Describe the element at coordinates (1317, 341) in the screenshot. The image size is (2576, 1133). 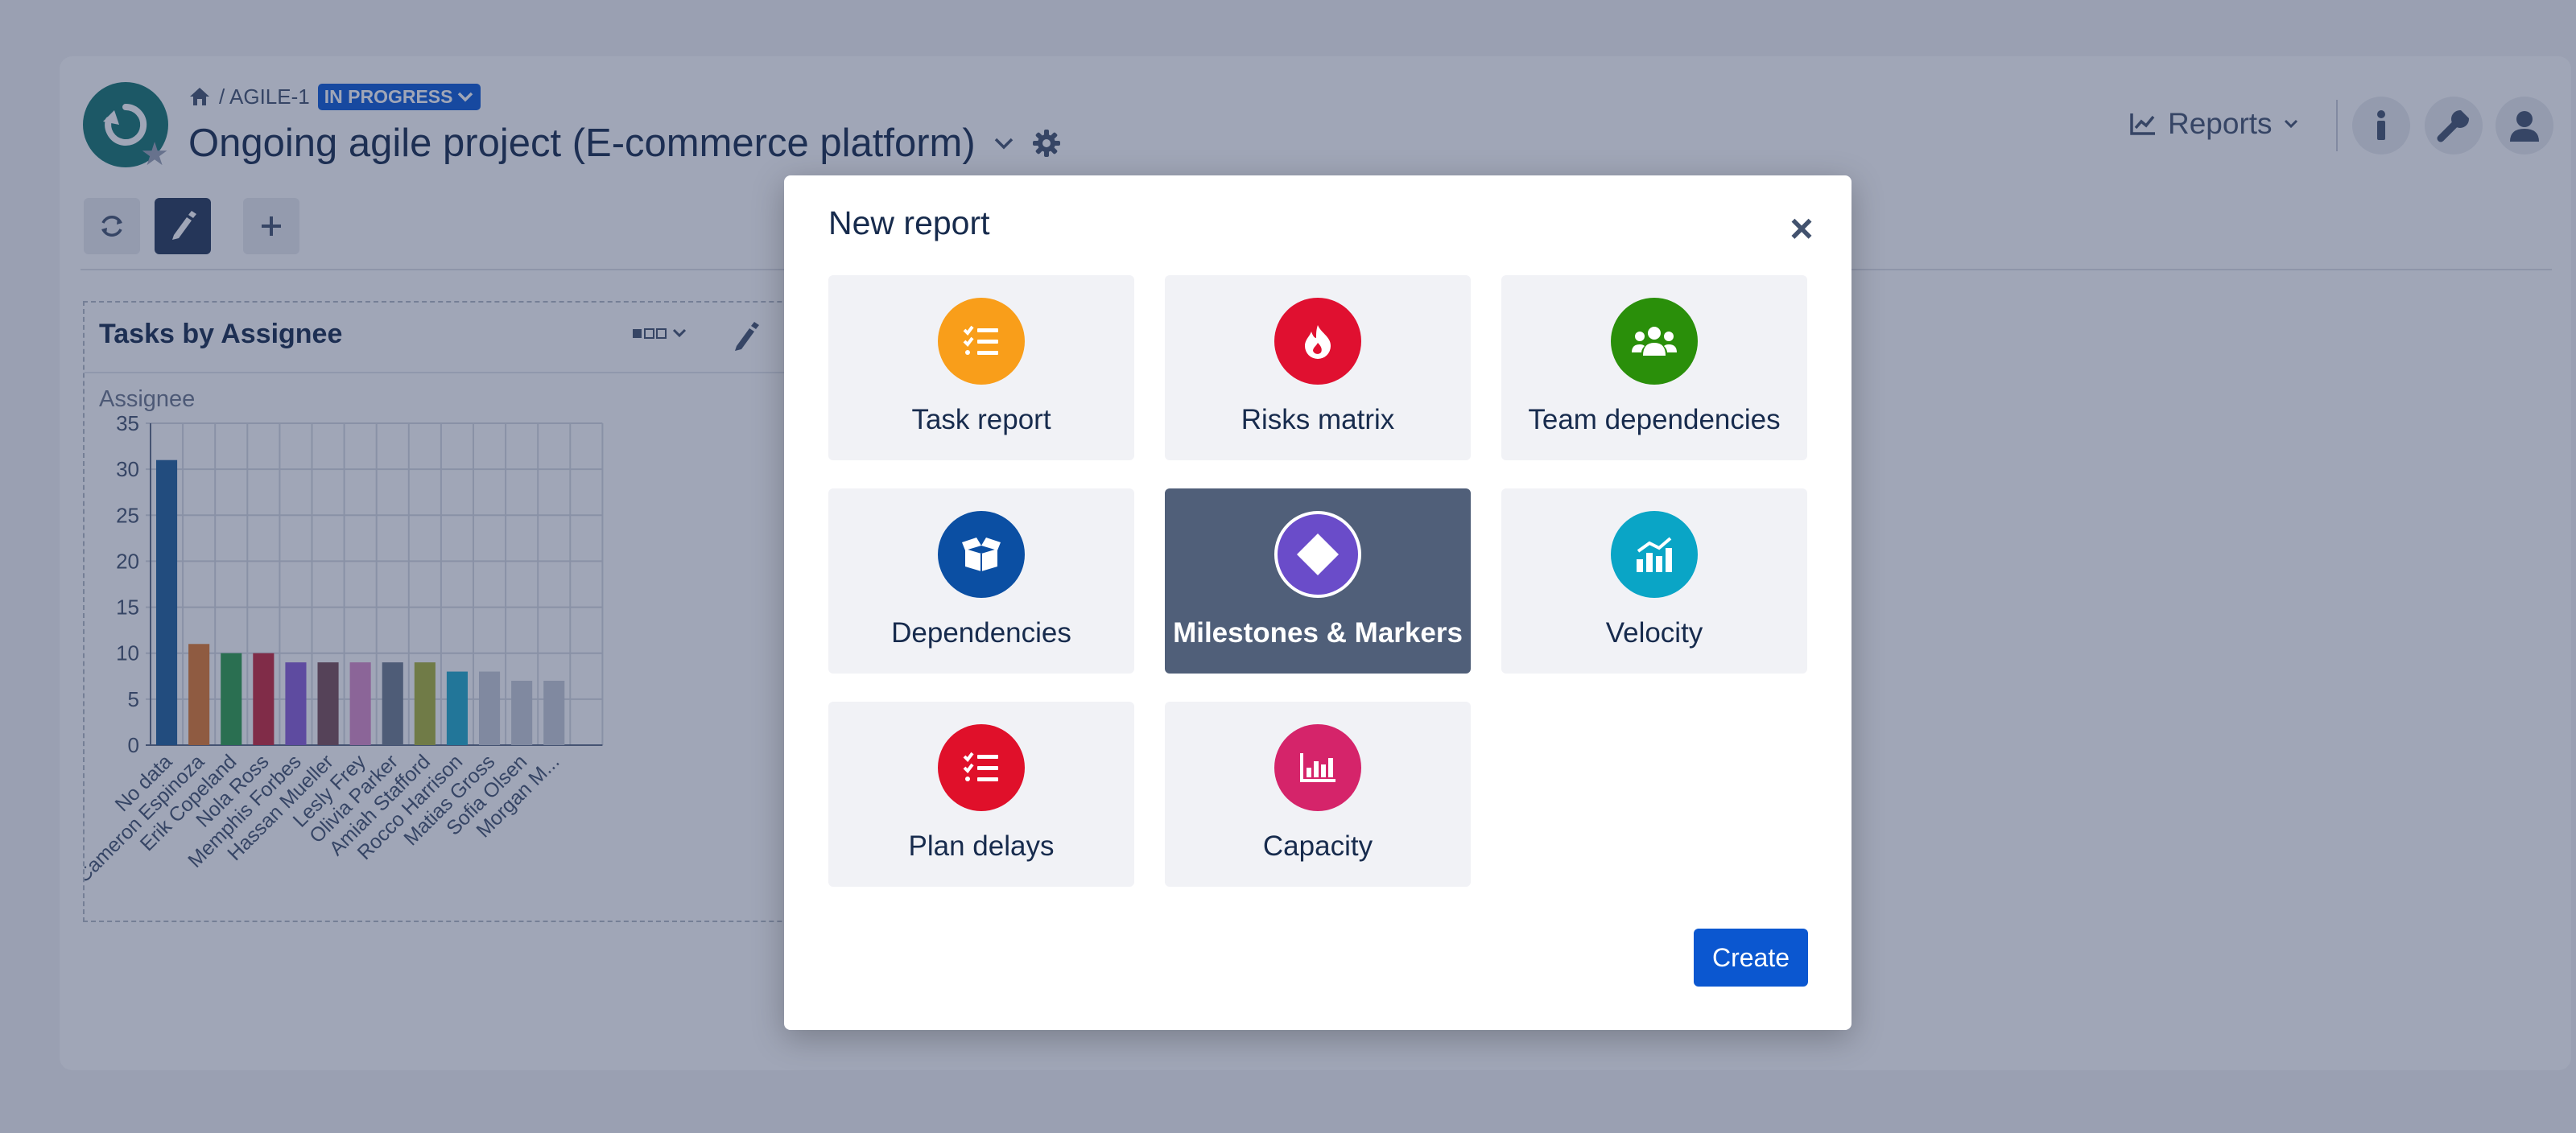
I see `fire-icon` at that location.